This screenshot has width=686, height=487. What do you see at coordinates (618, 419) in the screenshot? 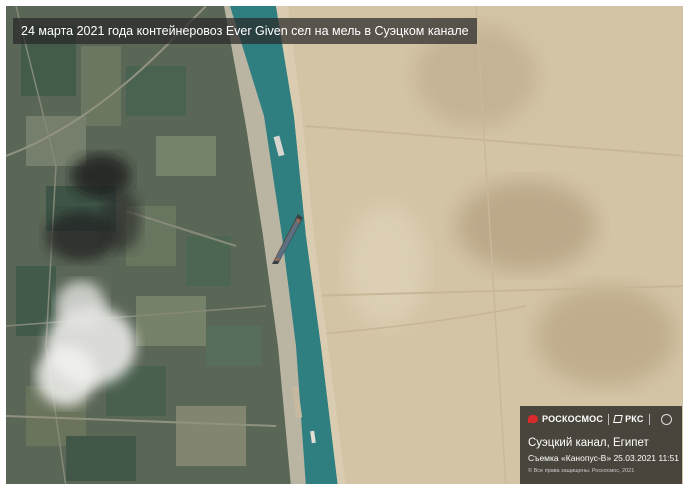
I see `rks-logo-icon` at bounding box center [618, 419].